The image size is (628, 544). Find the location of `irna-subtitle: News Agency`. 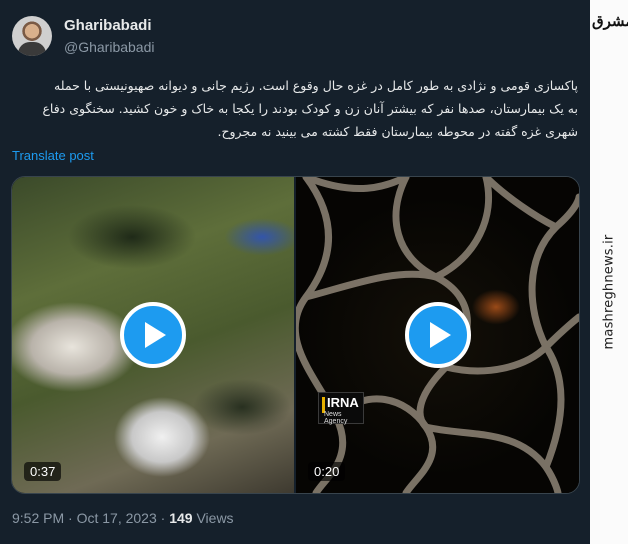

irna-subtitle: News Agency is located at coordinates (336, 418).